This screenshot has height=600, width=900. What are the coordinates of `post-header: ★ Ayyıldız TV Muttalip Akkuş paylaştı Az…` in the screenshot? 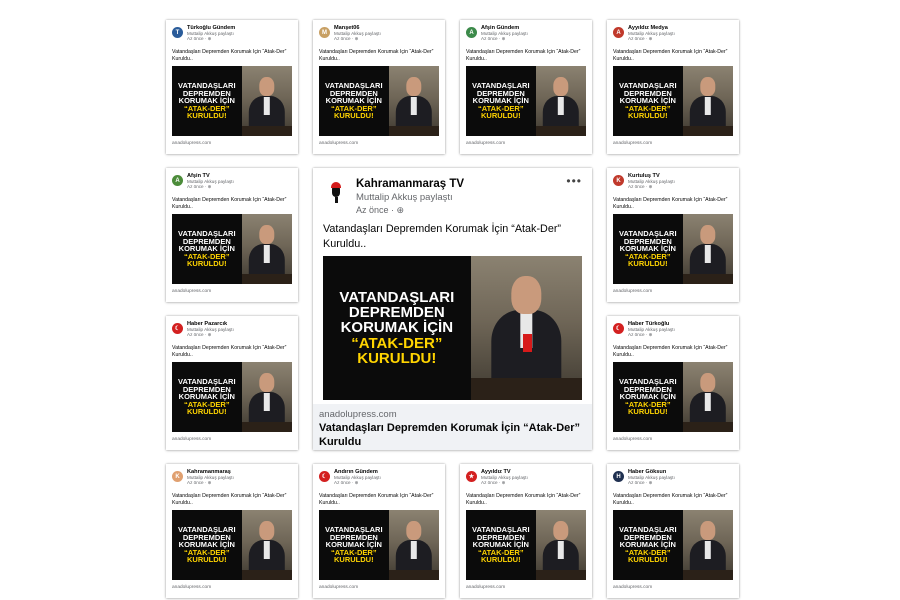 It's located at (526, 480).